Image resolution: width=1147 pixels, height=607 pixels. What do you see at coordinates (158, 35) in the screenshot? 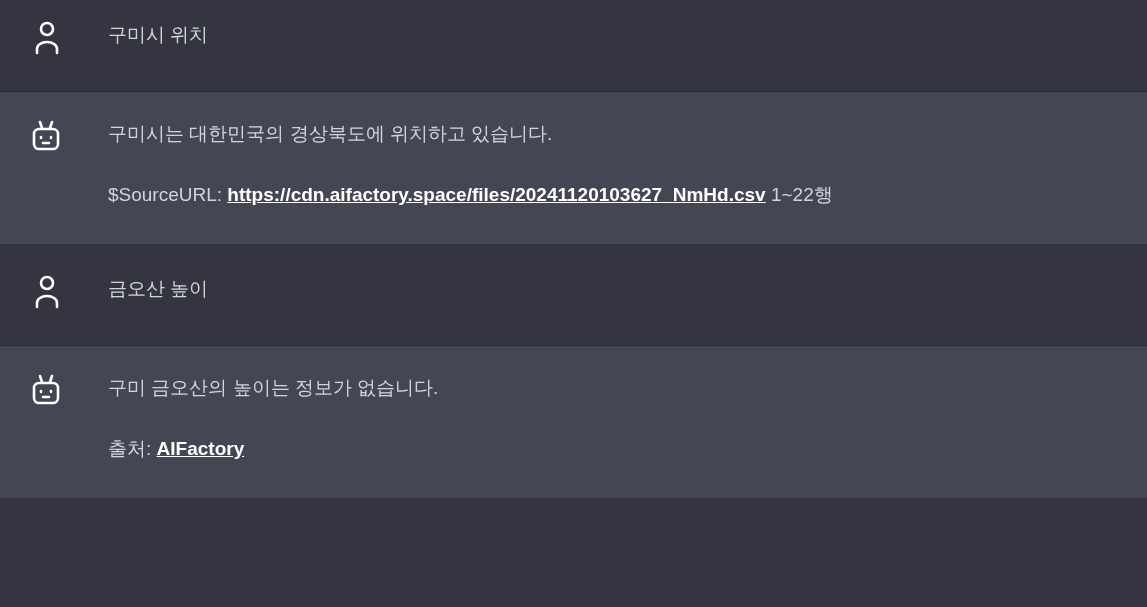
I see `message-text: 구미시 위치` at bounding box center [158, 35].